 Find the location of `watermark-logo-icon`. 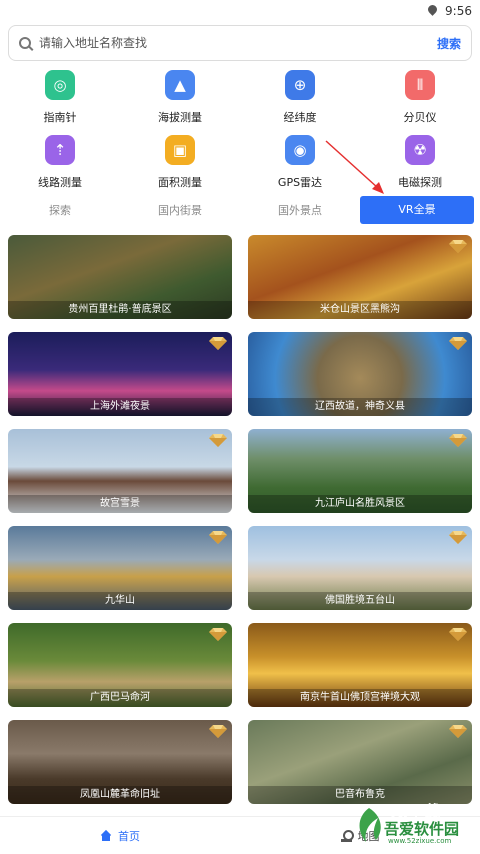

watermark-logo-icon is located at coordinates (370, 825).